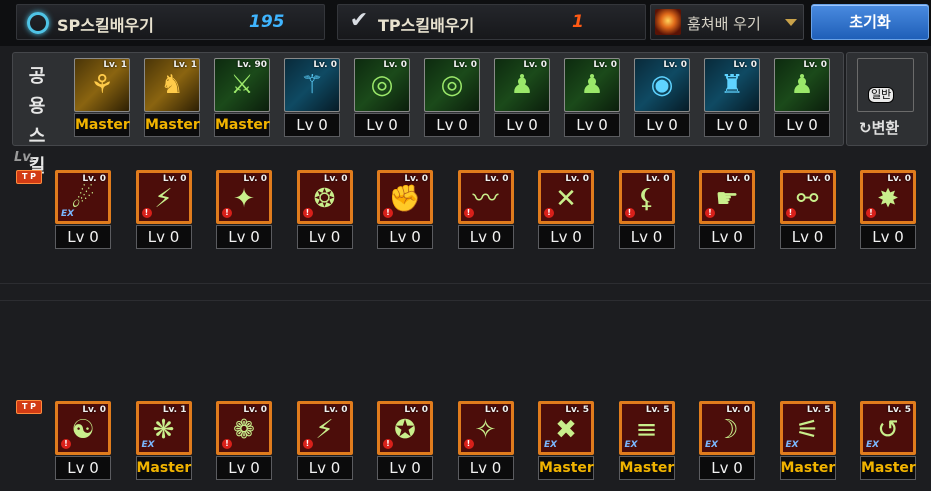 The height and width of the screenshot is (491, 931). Describe the element at coordinates (888, 197) in the screenshot. I see `skill-icon: Lv. 0 ✸!` at that location.